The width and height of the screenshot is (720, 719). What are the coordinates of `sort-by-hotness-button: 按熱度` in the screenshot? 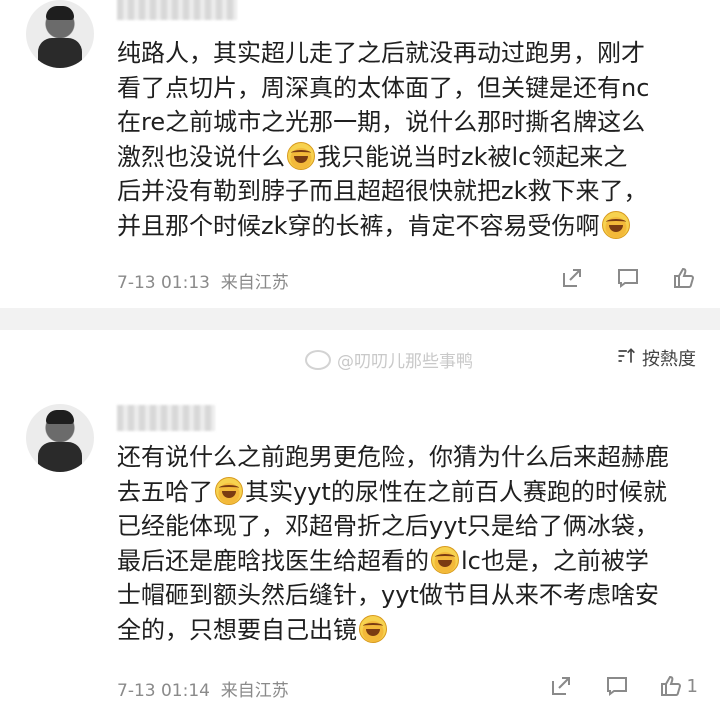 It's located at (656, 358).